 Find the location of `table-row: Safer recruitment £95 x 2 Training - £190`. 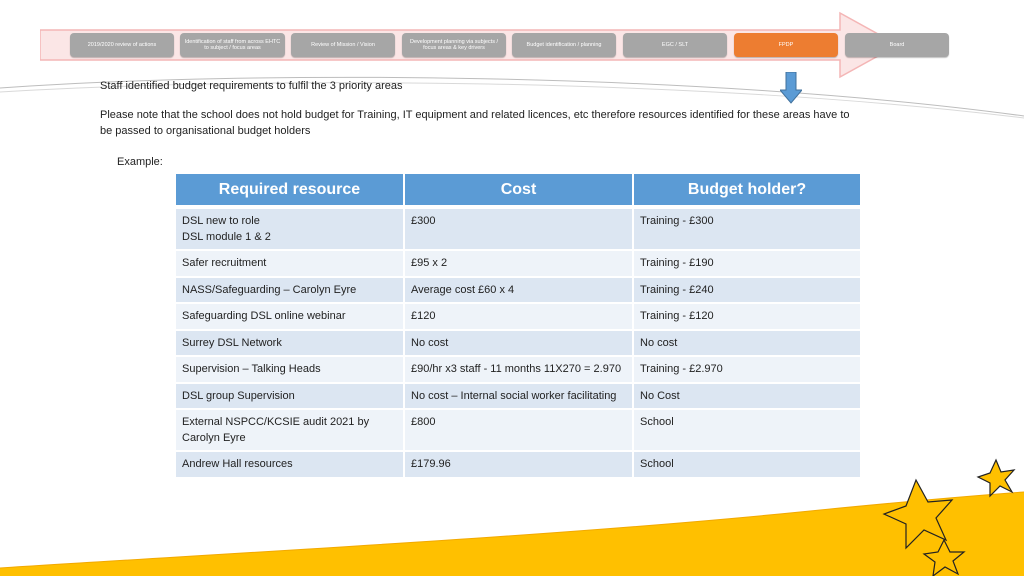

table-row: Safer recruitment £95 x 2 Training - £190 is located at coordinates (518, 262).